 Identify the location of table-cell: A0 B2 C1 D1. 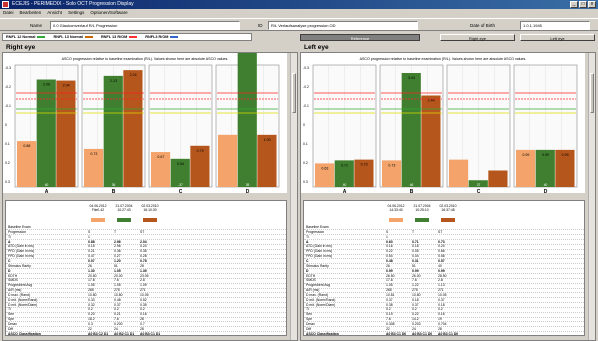
(124, 333).